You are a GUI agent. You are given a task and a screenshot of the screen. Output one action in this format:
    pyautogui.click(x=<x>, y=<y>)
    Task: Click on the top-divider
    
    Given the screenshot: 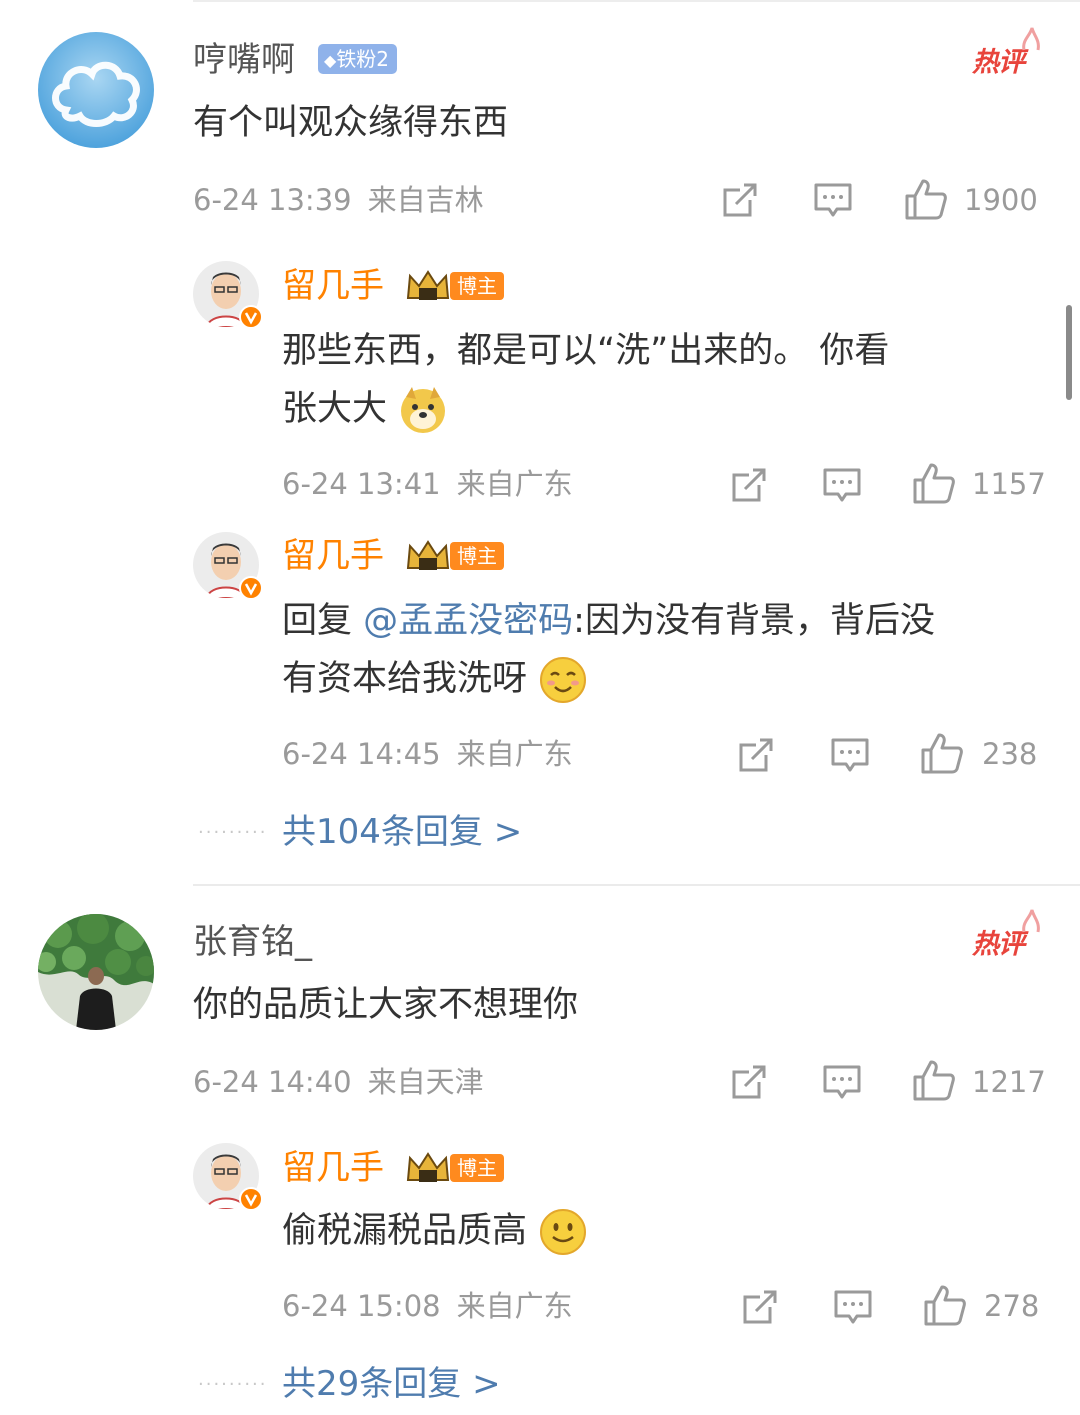 What is the action you would take?
    pyautogui.click(x=636, y=1)
    